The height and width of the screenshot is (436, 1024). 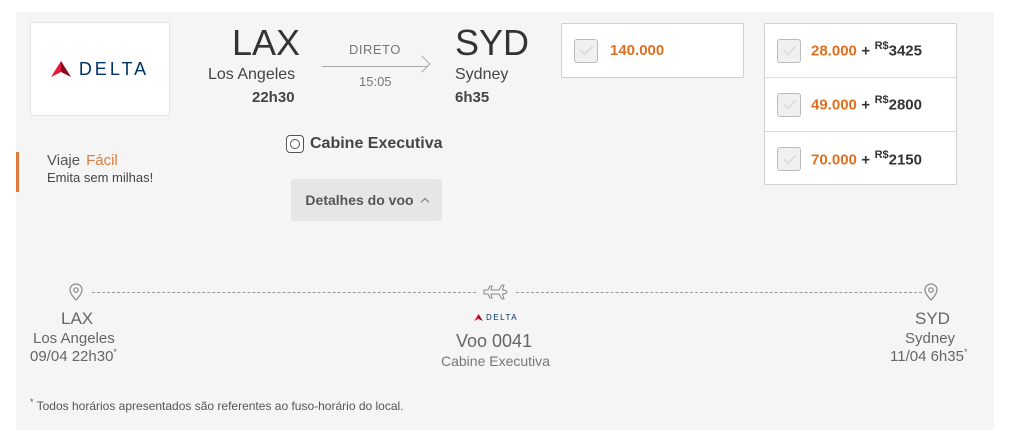 What do you see at coordinates (375, 66) in the screenshot?
I see `route-line` at bounding box center [375, 66].